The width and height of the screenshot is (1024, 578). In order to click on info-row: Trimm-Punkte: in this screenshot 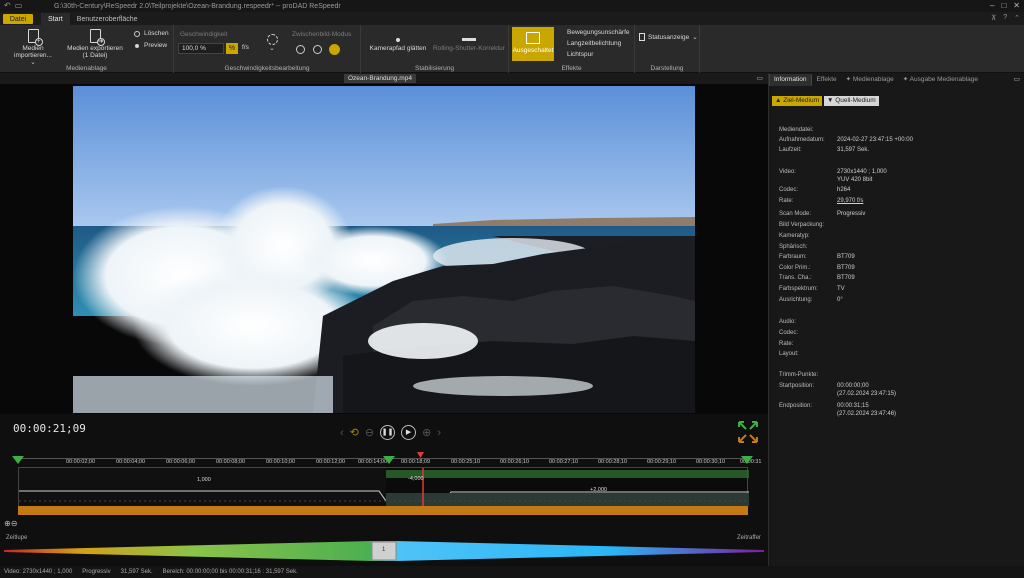, I will do `click(799, 375)`.